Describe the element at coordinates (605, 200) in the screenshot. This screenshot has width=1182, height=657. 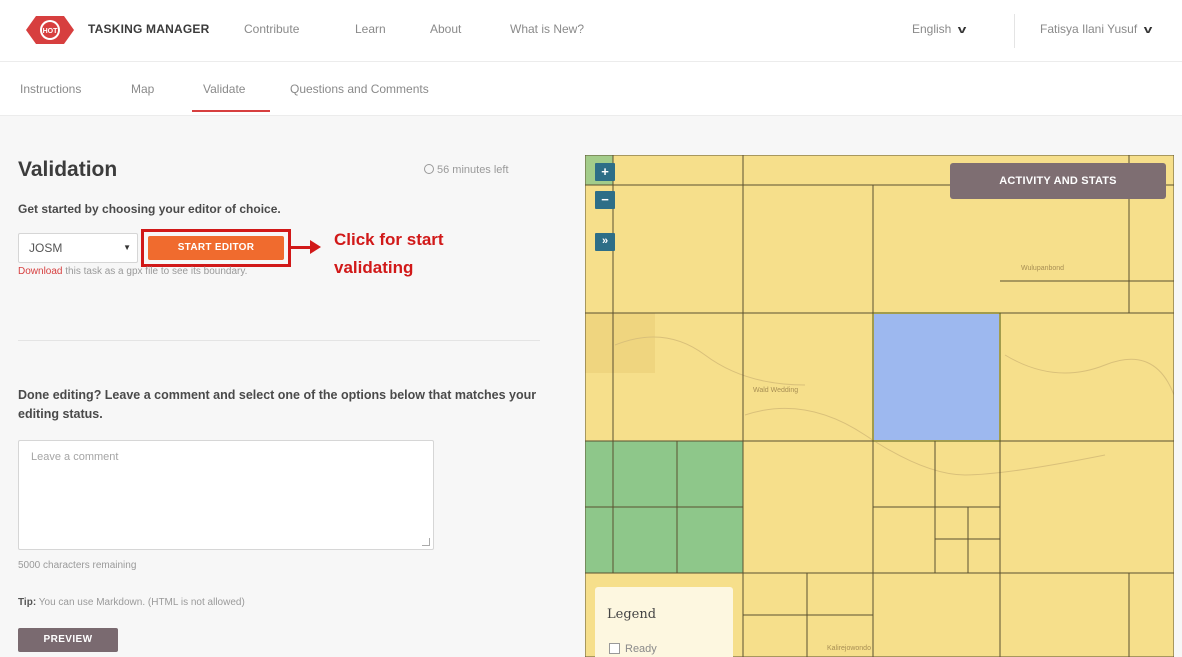
I see `zoom-out-button: −` at that location.